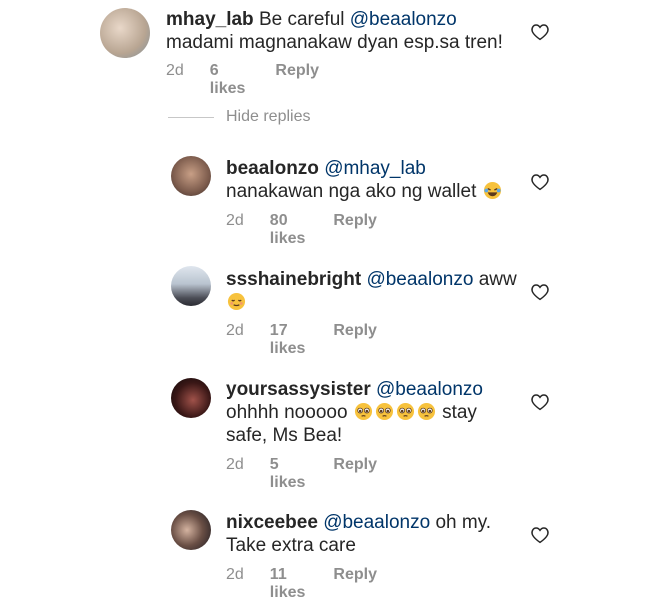 Image resolution: width=660 pixels, height=602 pixels. Describe the element at coordinates (228, 80) in the screenshot. I see `likes-count: 6 likes` at that location.